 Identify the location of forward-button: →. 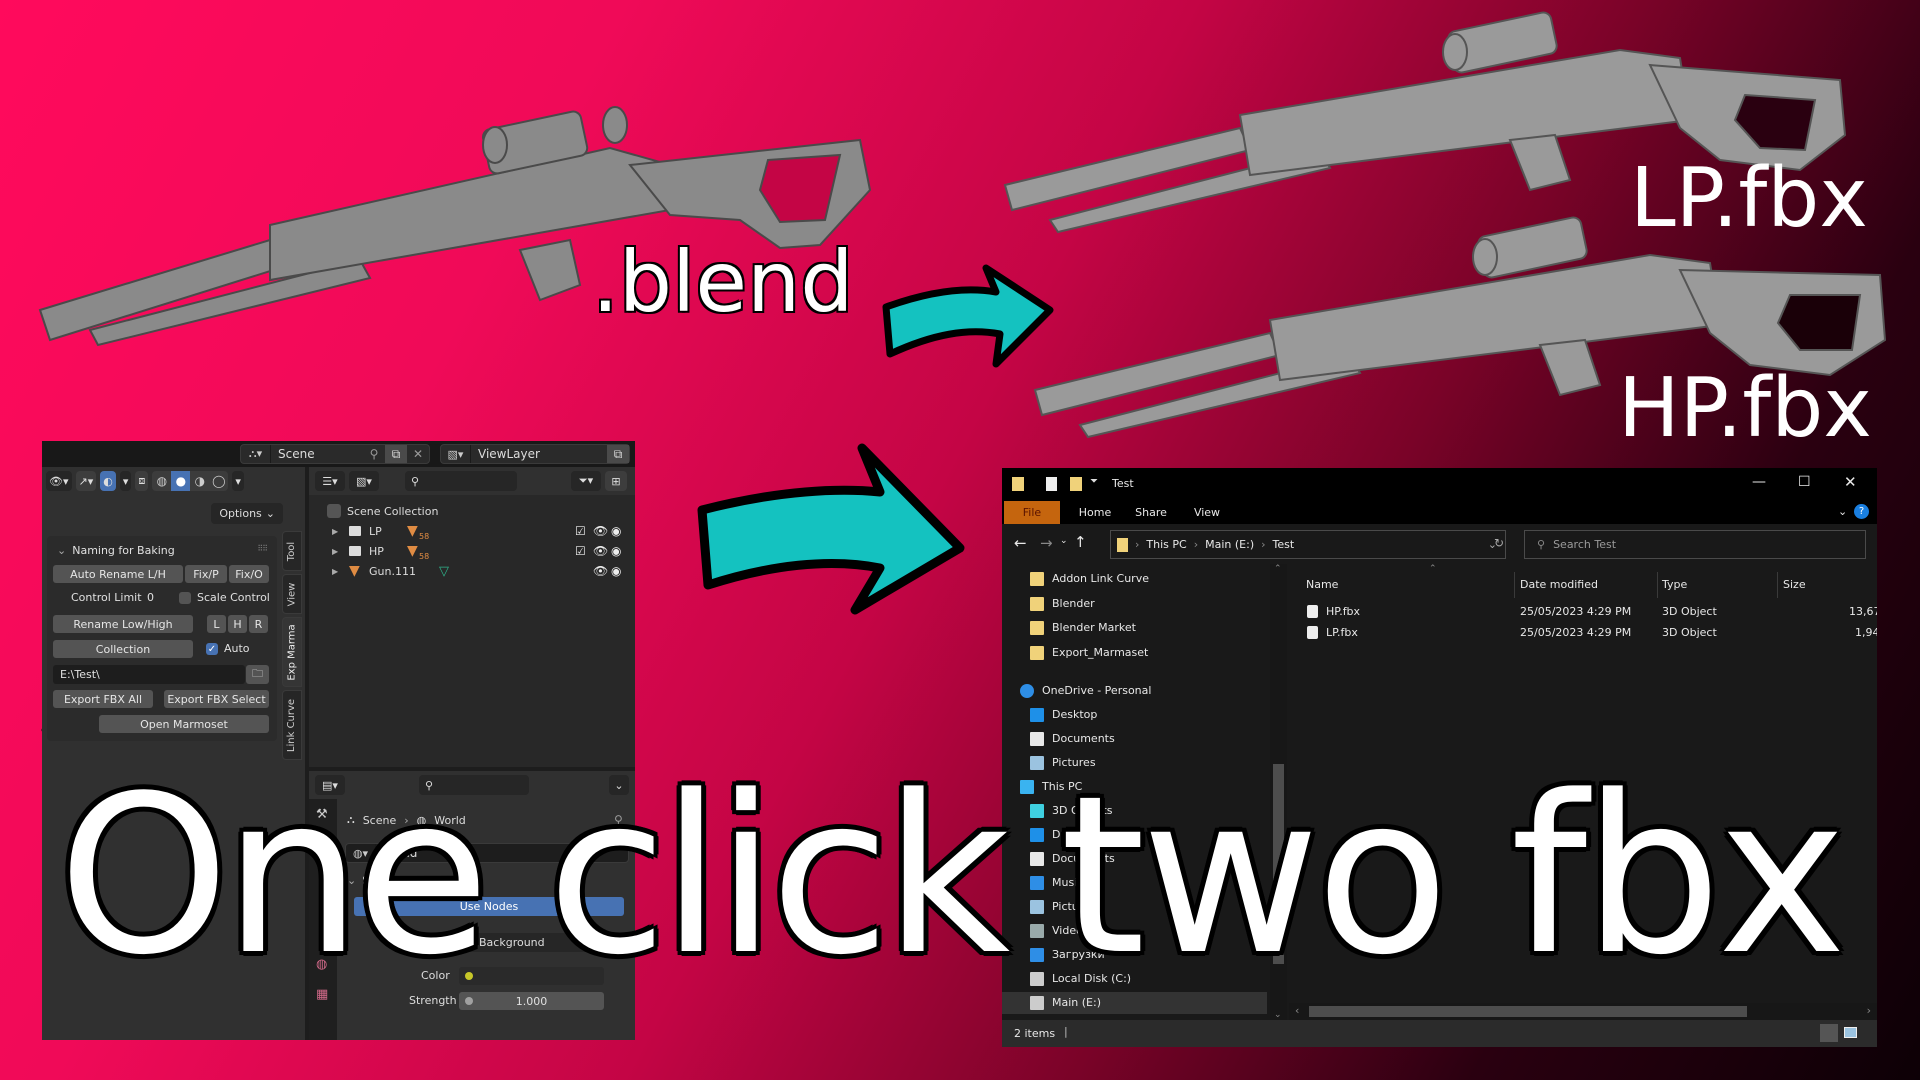
(1046, 543).